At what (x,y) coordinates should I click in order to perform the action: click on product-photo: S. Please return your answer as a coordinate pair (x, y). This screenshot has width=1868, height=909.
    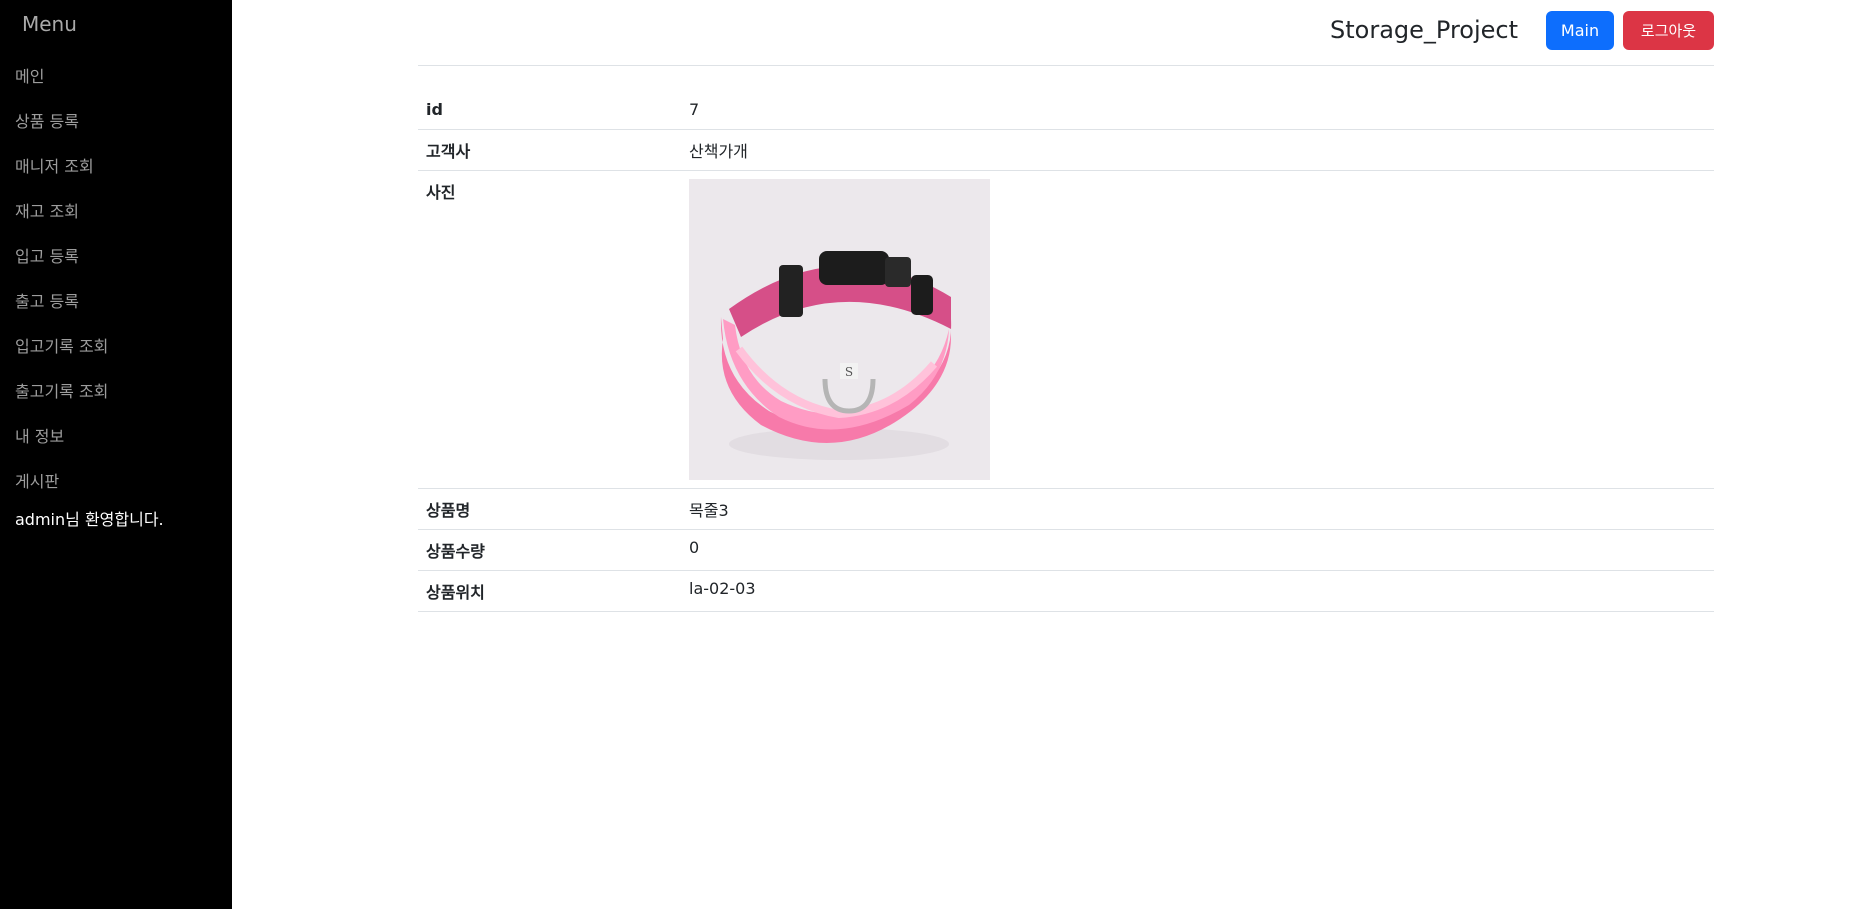
    Looking at the image, I should click on (839, 329).